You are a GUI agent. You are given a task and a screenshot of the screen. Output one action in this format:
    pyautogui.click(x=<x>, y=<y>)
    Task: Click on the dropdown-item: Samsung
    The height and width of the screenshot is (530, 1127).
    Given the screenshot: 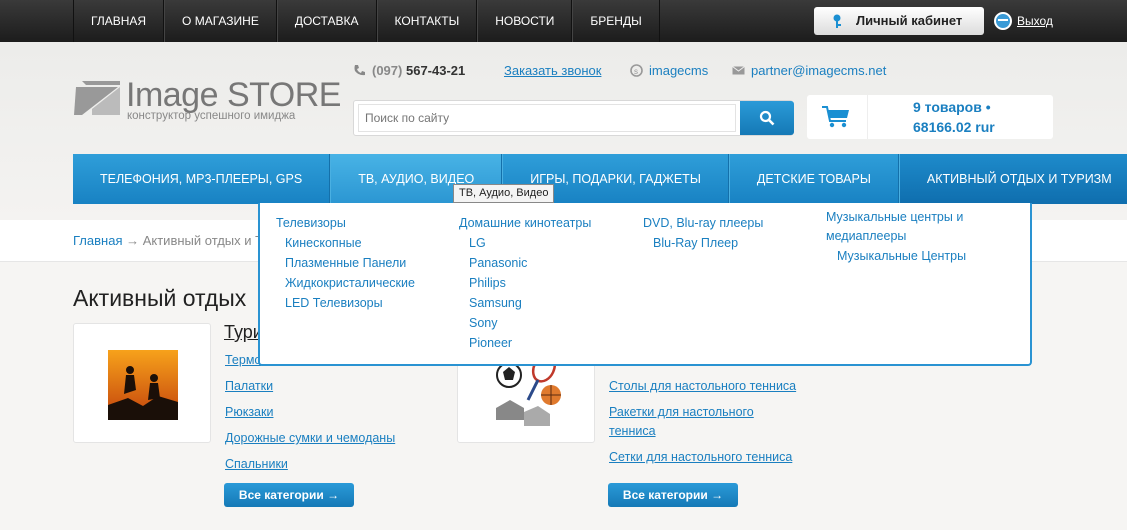 What is the action you would take?
    pyautogui.click(x=495, y=303)
    